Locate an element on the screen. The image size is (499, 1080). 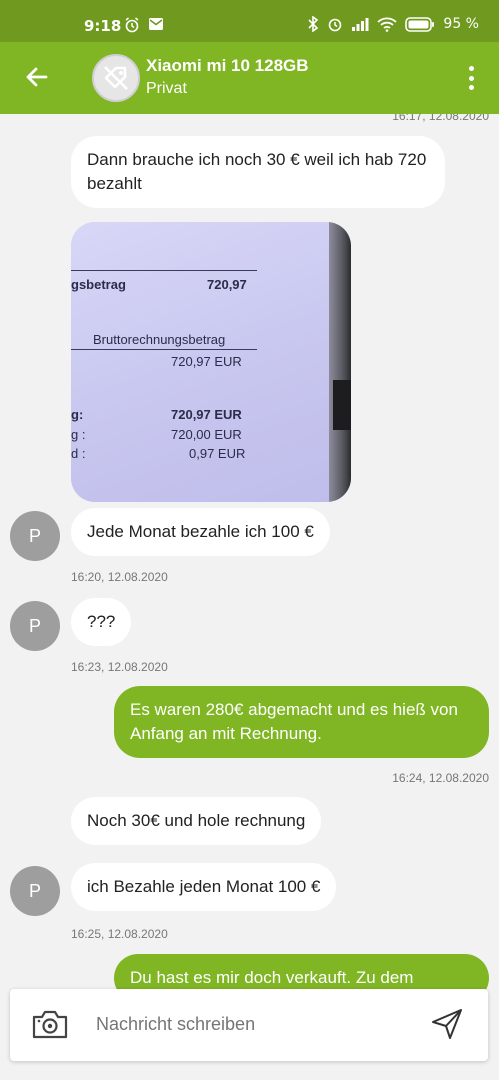
incoming-message: ??? is located at coordinates (101, 622).